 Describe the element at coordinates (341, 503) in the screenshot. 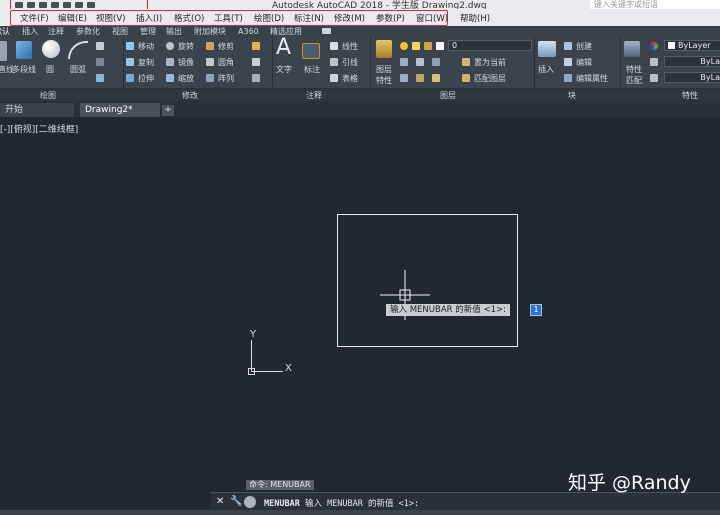

I see `command-input: MENUBAR 输入 MENUBAR 的新值 <1>:` at that location.